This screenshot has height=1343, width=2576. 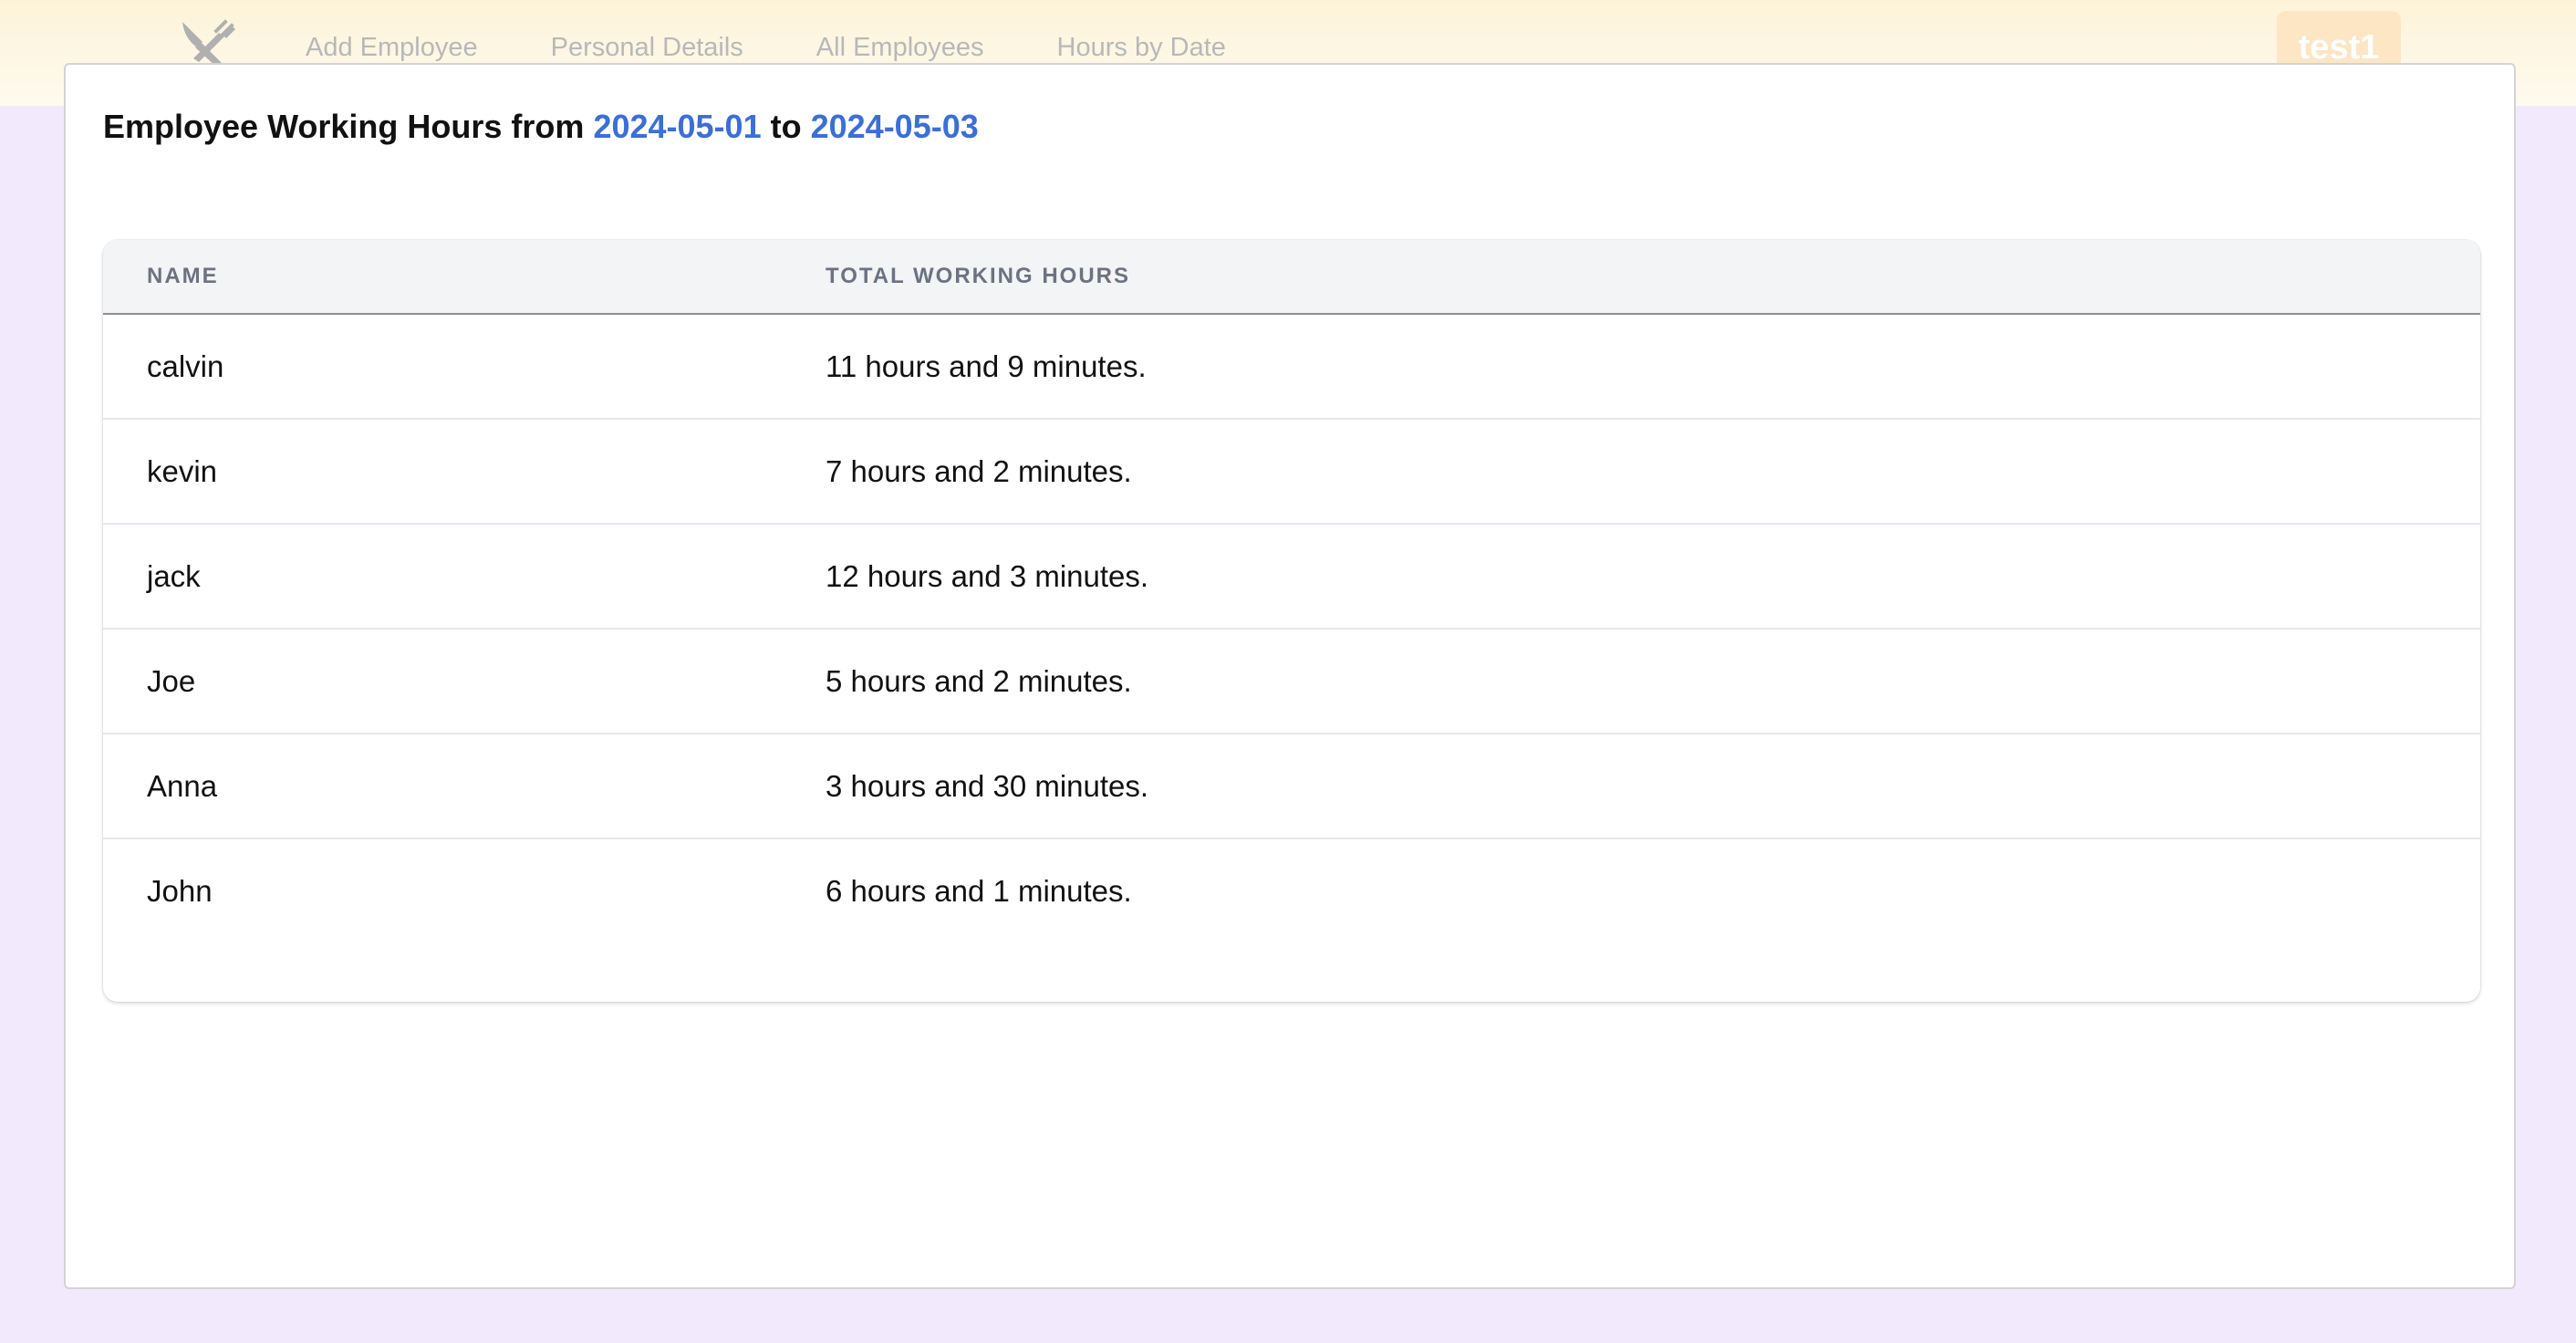 I want to click on start-date: 2024-05-01, so click(x=677, y=126).